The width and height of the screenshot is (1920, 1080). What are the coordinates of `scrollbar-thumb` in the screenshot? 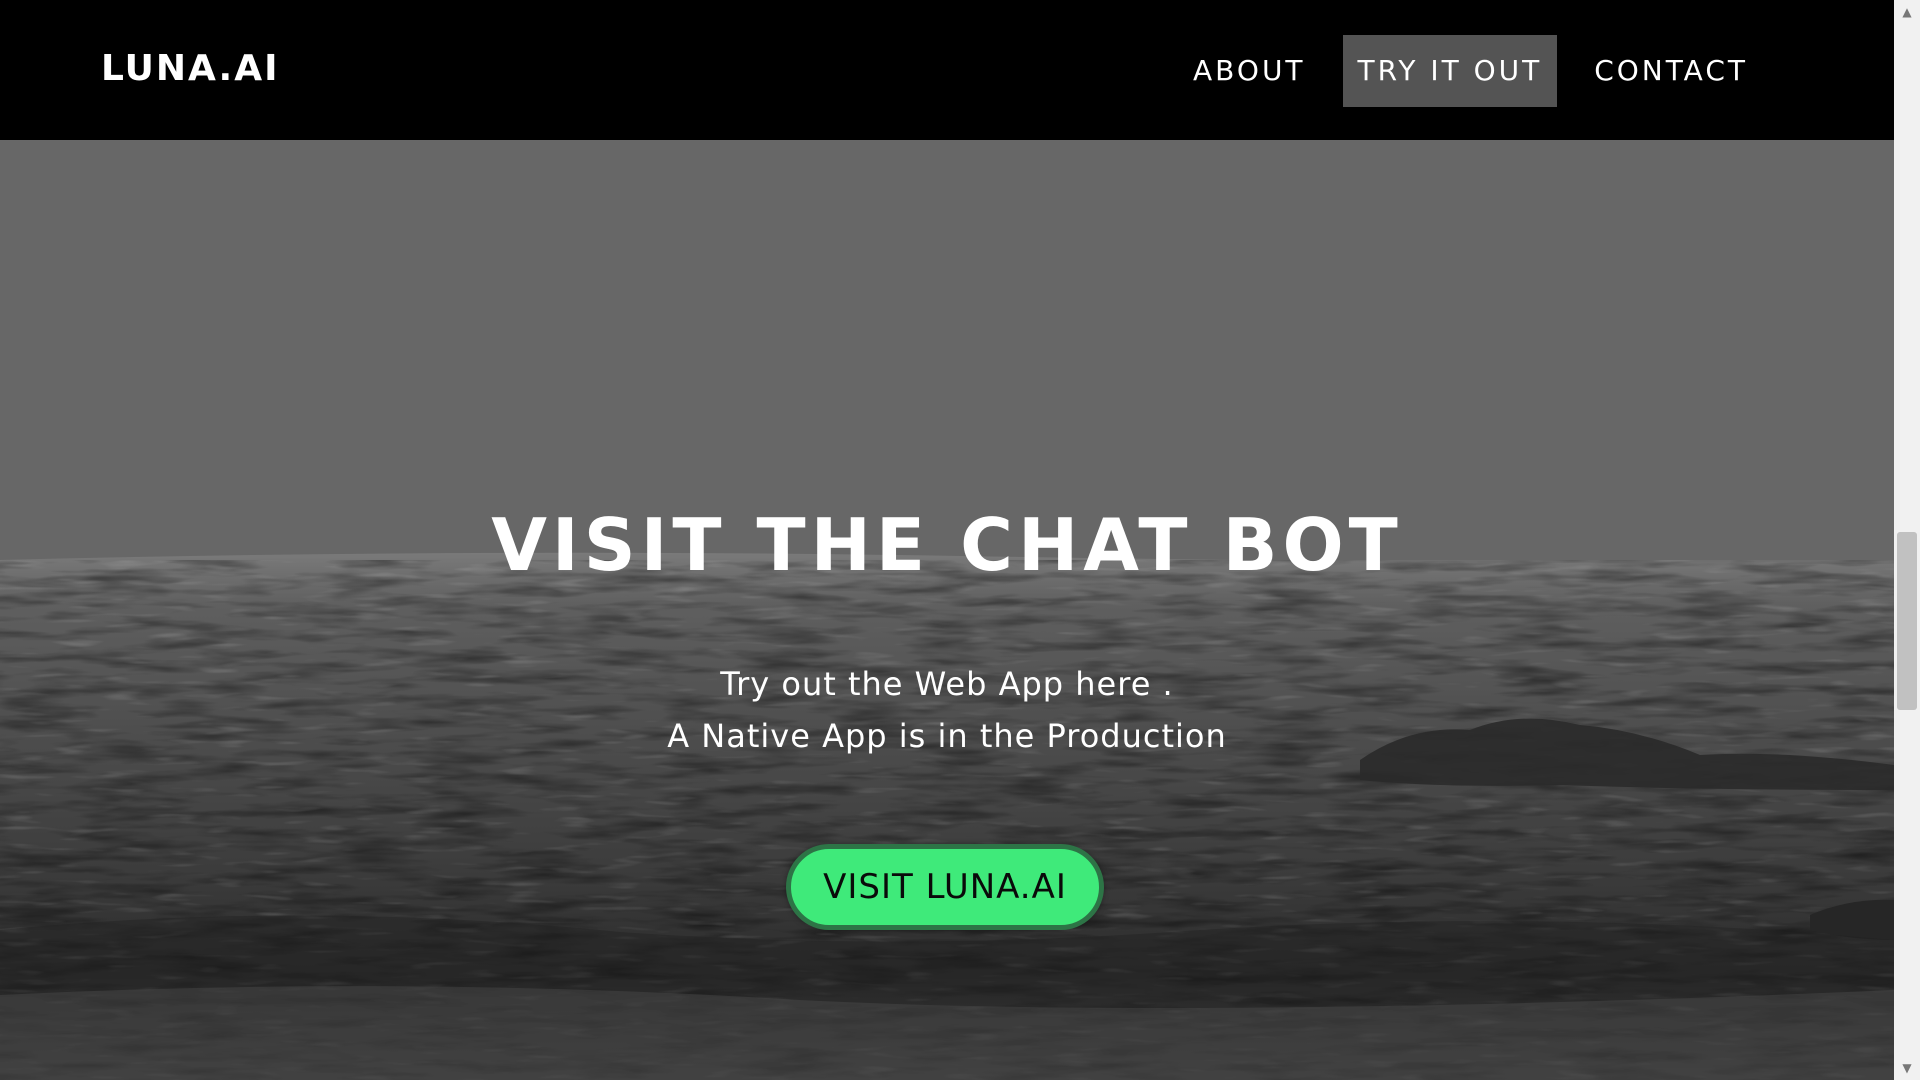 It's located at (1907, 621).